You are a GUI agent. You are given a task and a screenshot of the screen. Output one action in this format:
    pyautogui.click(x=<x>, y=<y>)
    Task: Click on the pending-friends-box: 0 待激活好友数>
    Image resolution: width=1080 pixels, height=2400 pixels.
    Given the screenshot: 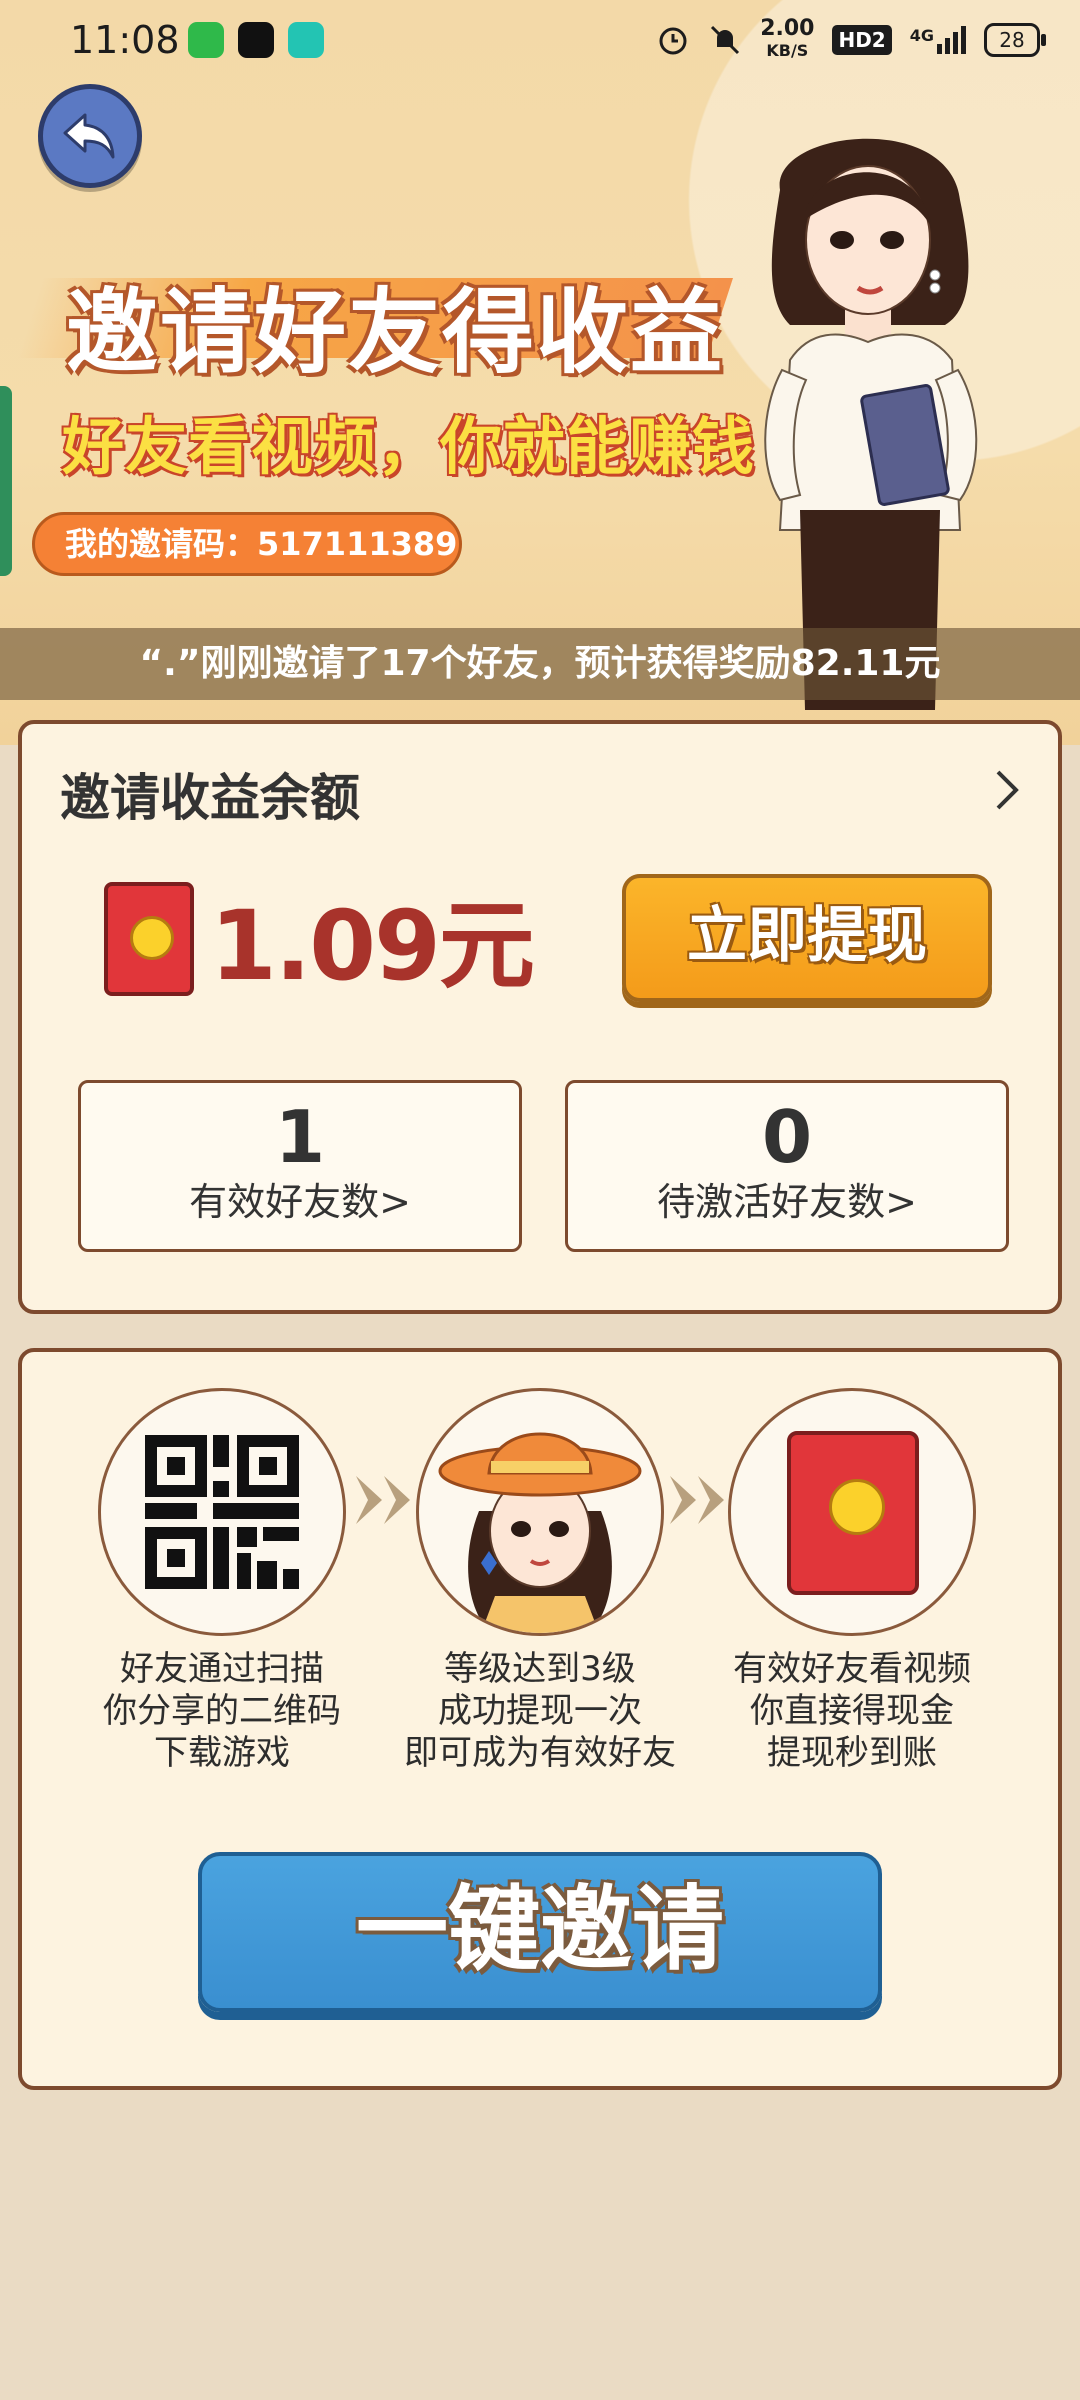 What is the action you would take?
    pyautogui.click(x=787, y=1166)
    